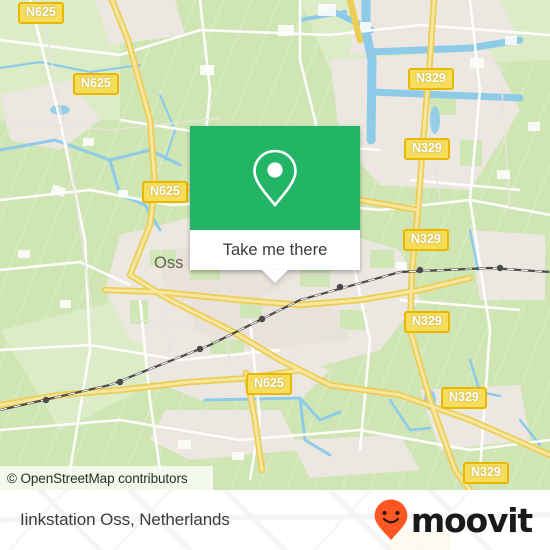 Image resolution: width=550 pixels, height=550 pixels. I want to click on map-city-label: Oss, so click(168, 263).